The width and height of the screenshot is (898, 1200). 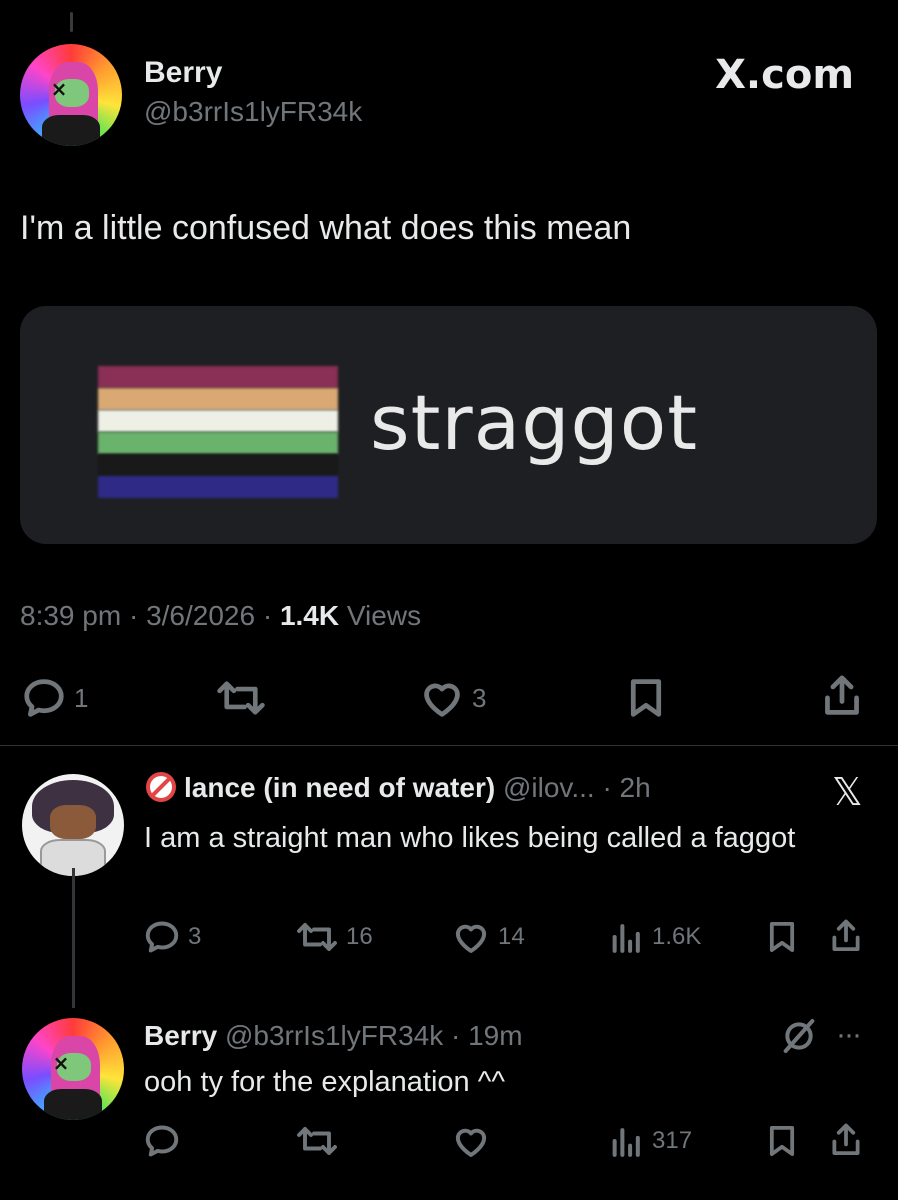 What do you see at coordinates (849, 1035) in the screenshot?
I see `more-options-icon: ···` at bounding box center [849, 1035].